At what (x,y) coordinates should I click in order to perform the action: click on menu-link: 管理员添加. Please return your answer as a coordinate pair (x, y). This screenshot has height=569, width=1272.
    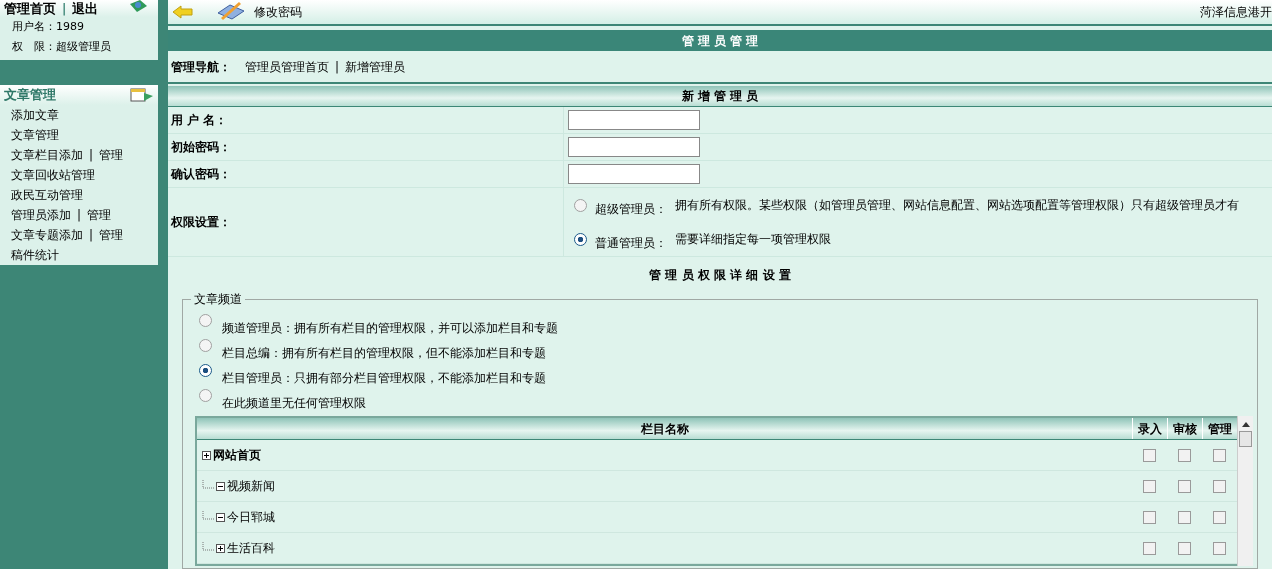
    Looking at the image, I should click on (41, 215).